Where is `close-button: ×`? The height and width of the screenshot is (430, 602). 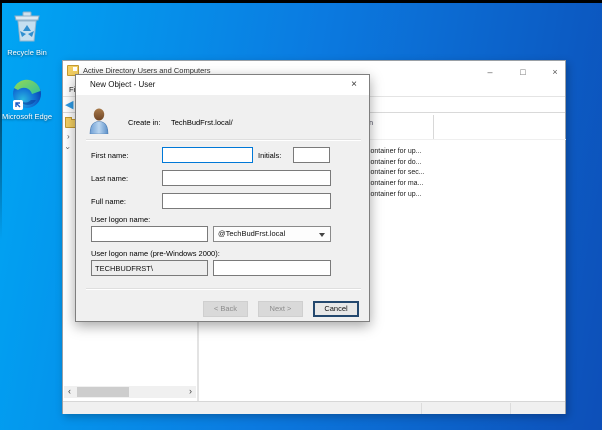 close-button: × is located at coordinates (555, 72).